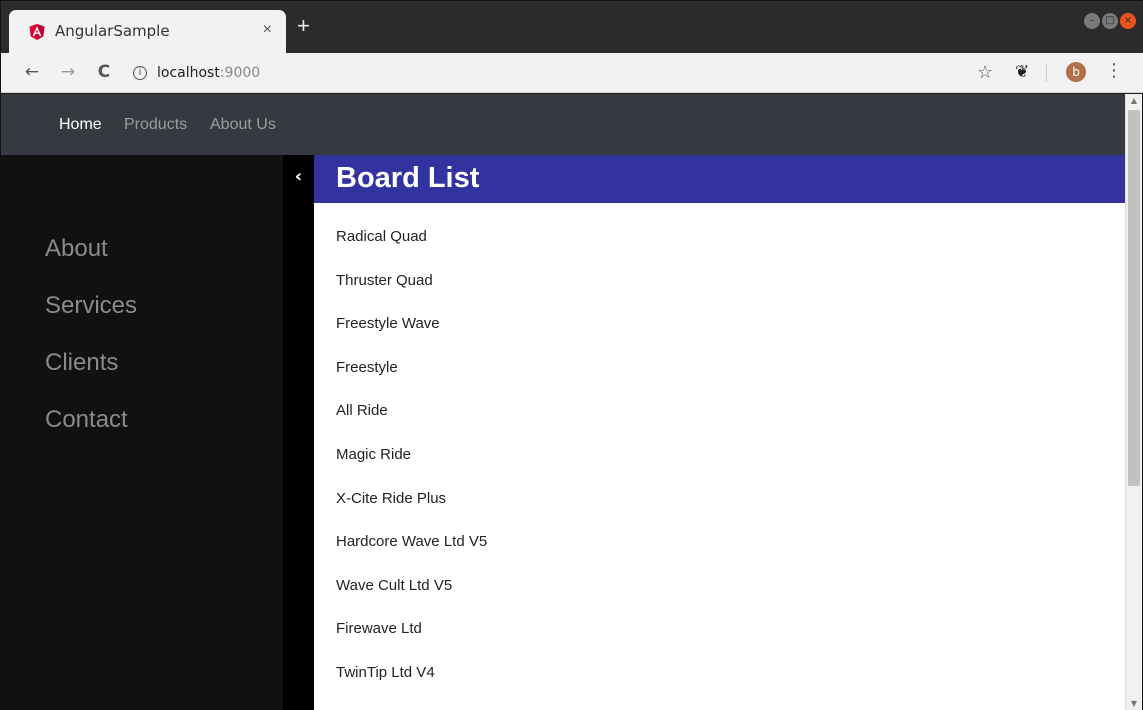 This screenshot has height=710, width=1143. Describe the element at coordinates (716, 617) in the screenshot. I see `list-item: Firewave Ltd` at that location.